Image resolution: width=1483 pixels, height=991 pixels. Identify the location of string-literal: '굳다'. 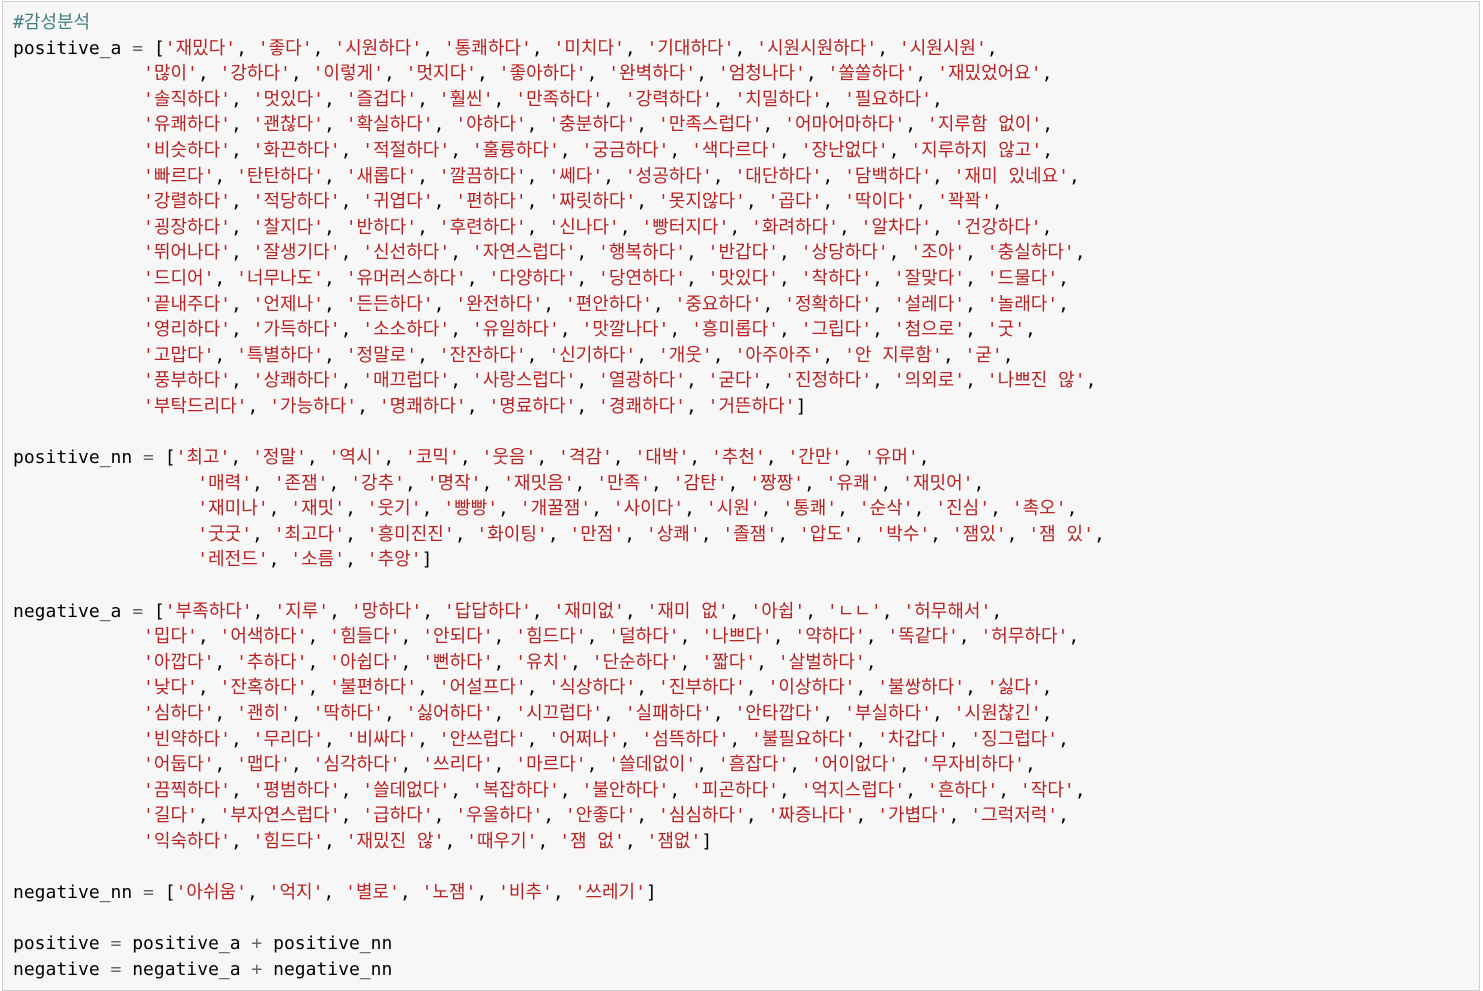
(735, 381).